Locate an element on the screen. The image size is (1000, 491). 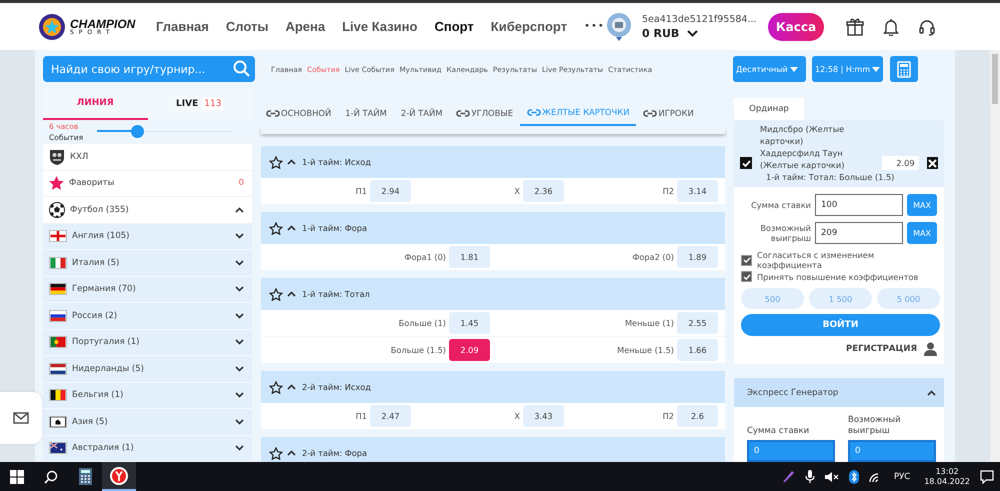
nav-link: Спорт is located at coordinates (454, 26).